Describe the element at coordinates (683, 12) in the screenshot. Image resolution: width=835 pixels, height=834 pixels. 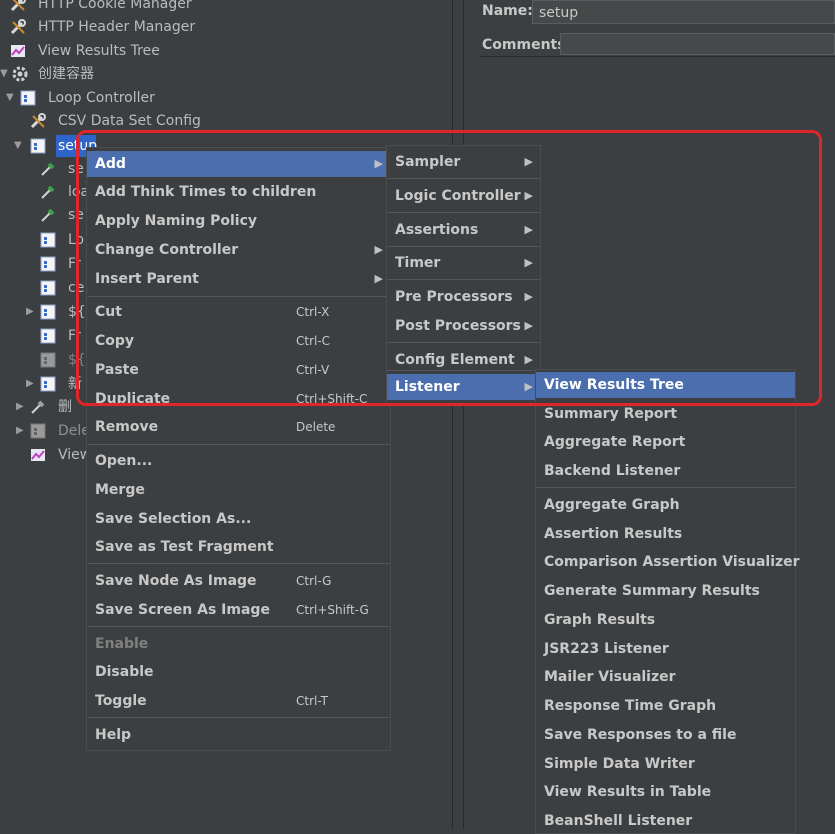
I see `name-field: setup` at that location.